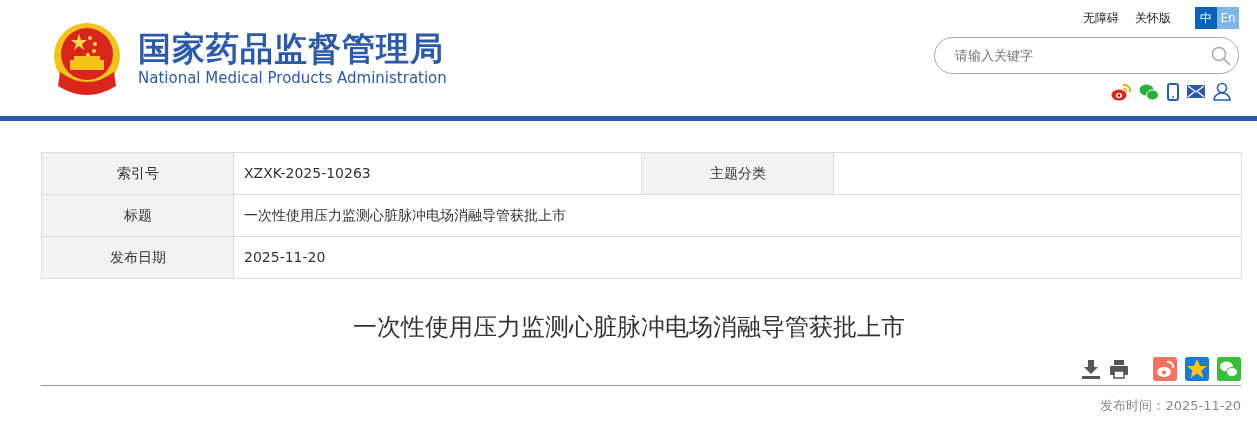 This screenshot has height=424, width=1257. What do you see at coordinates (307, 173) in the screenshot?
I see `field-value: XZXK-2025-10263` at bounding box center [307, 173].